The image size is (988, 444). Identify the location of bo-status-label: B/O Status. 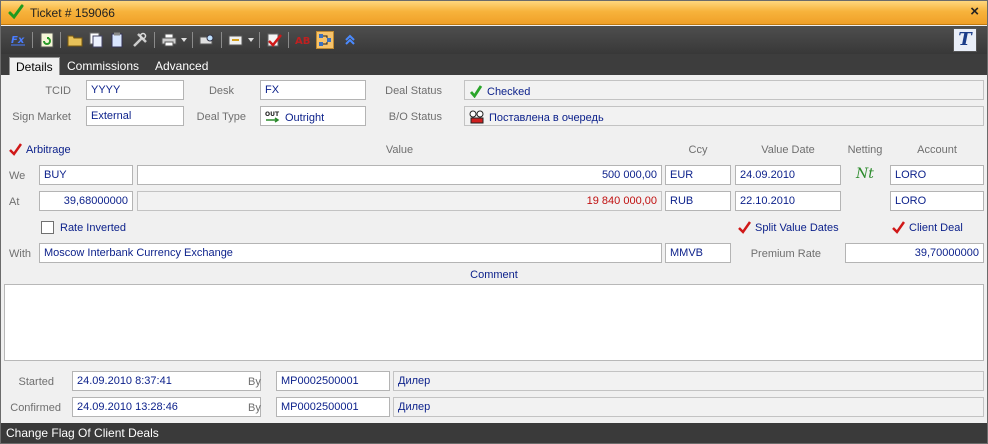
(415, 117).